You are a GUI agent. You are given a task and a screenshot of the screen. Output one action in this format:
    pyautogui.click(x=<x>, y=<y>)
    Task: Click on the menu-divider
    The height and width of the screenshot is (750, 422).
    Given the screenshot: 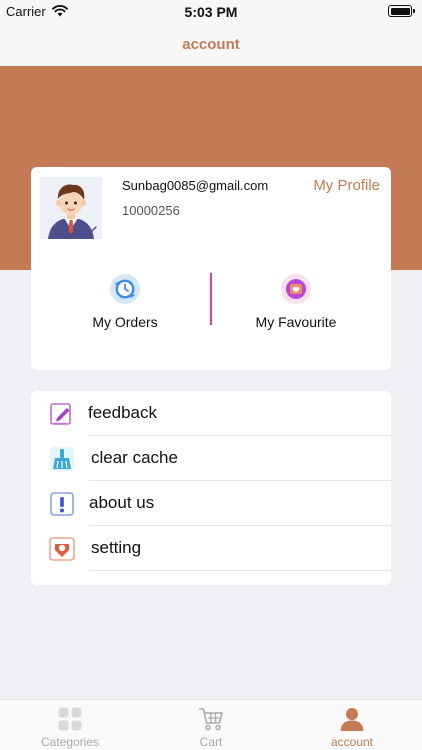 What is the action you would take?
    pyautogui.click(x=240, y=570)
    